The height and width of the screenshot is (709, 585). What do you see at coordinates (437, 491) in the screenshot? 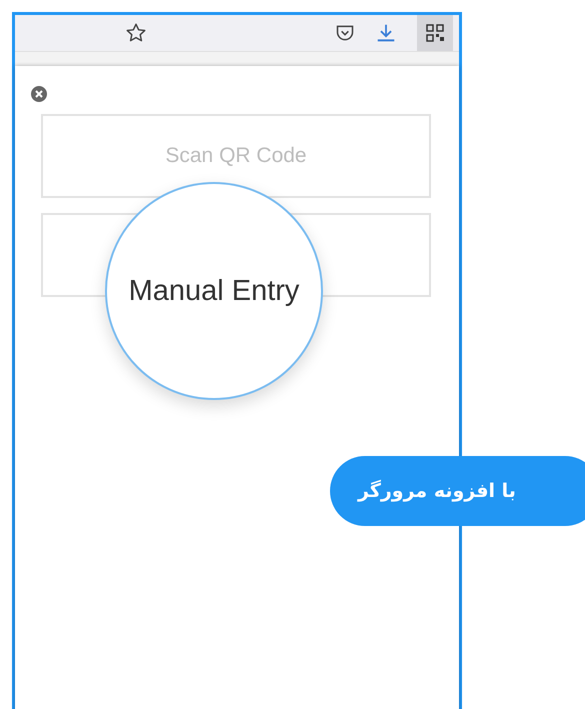
I see `caption-text: با افزونه مرورگر` at bounding box center [437, 491].